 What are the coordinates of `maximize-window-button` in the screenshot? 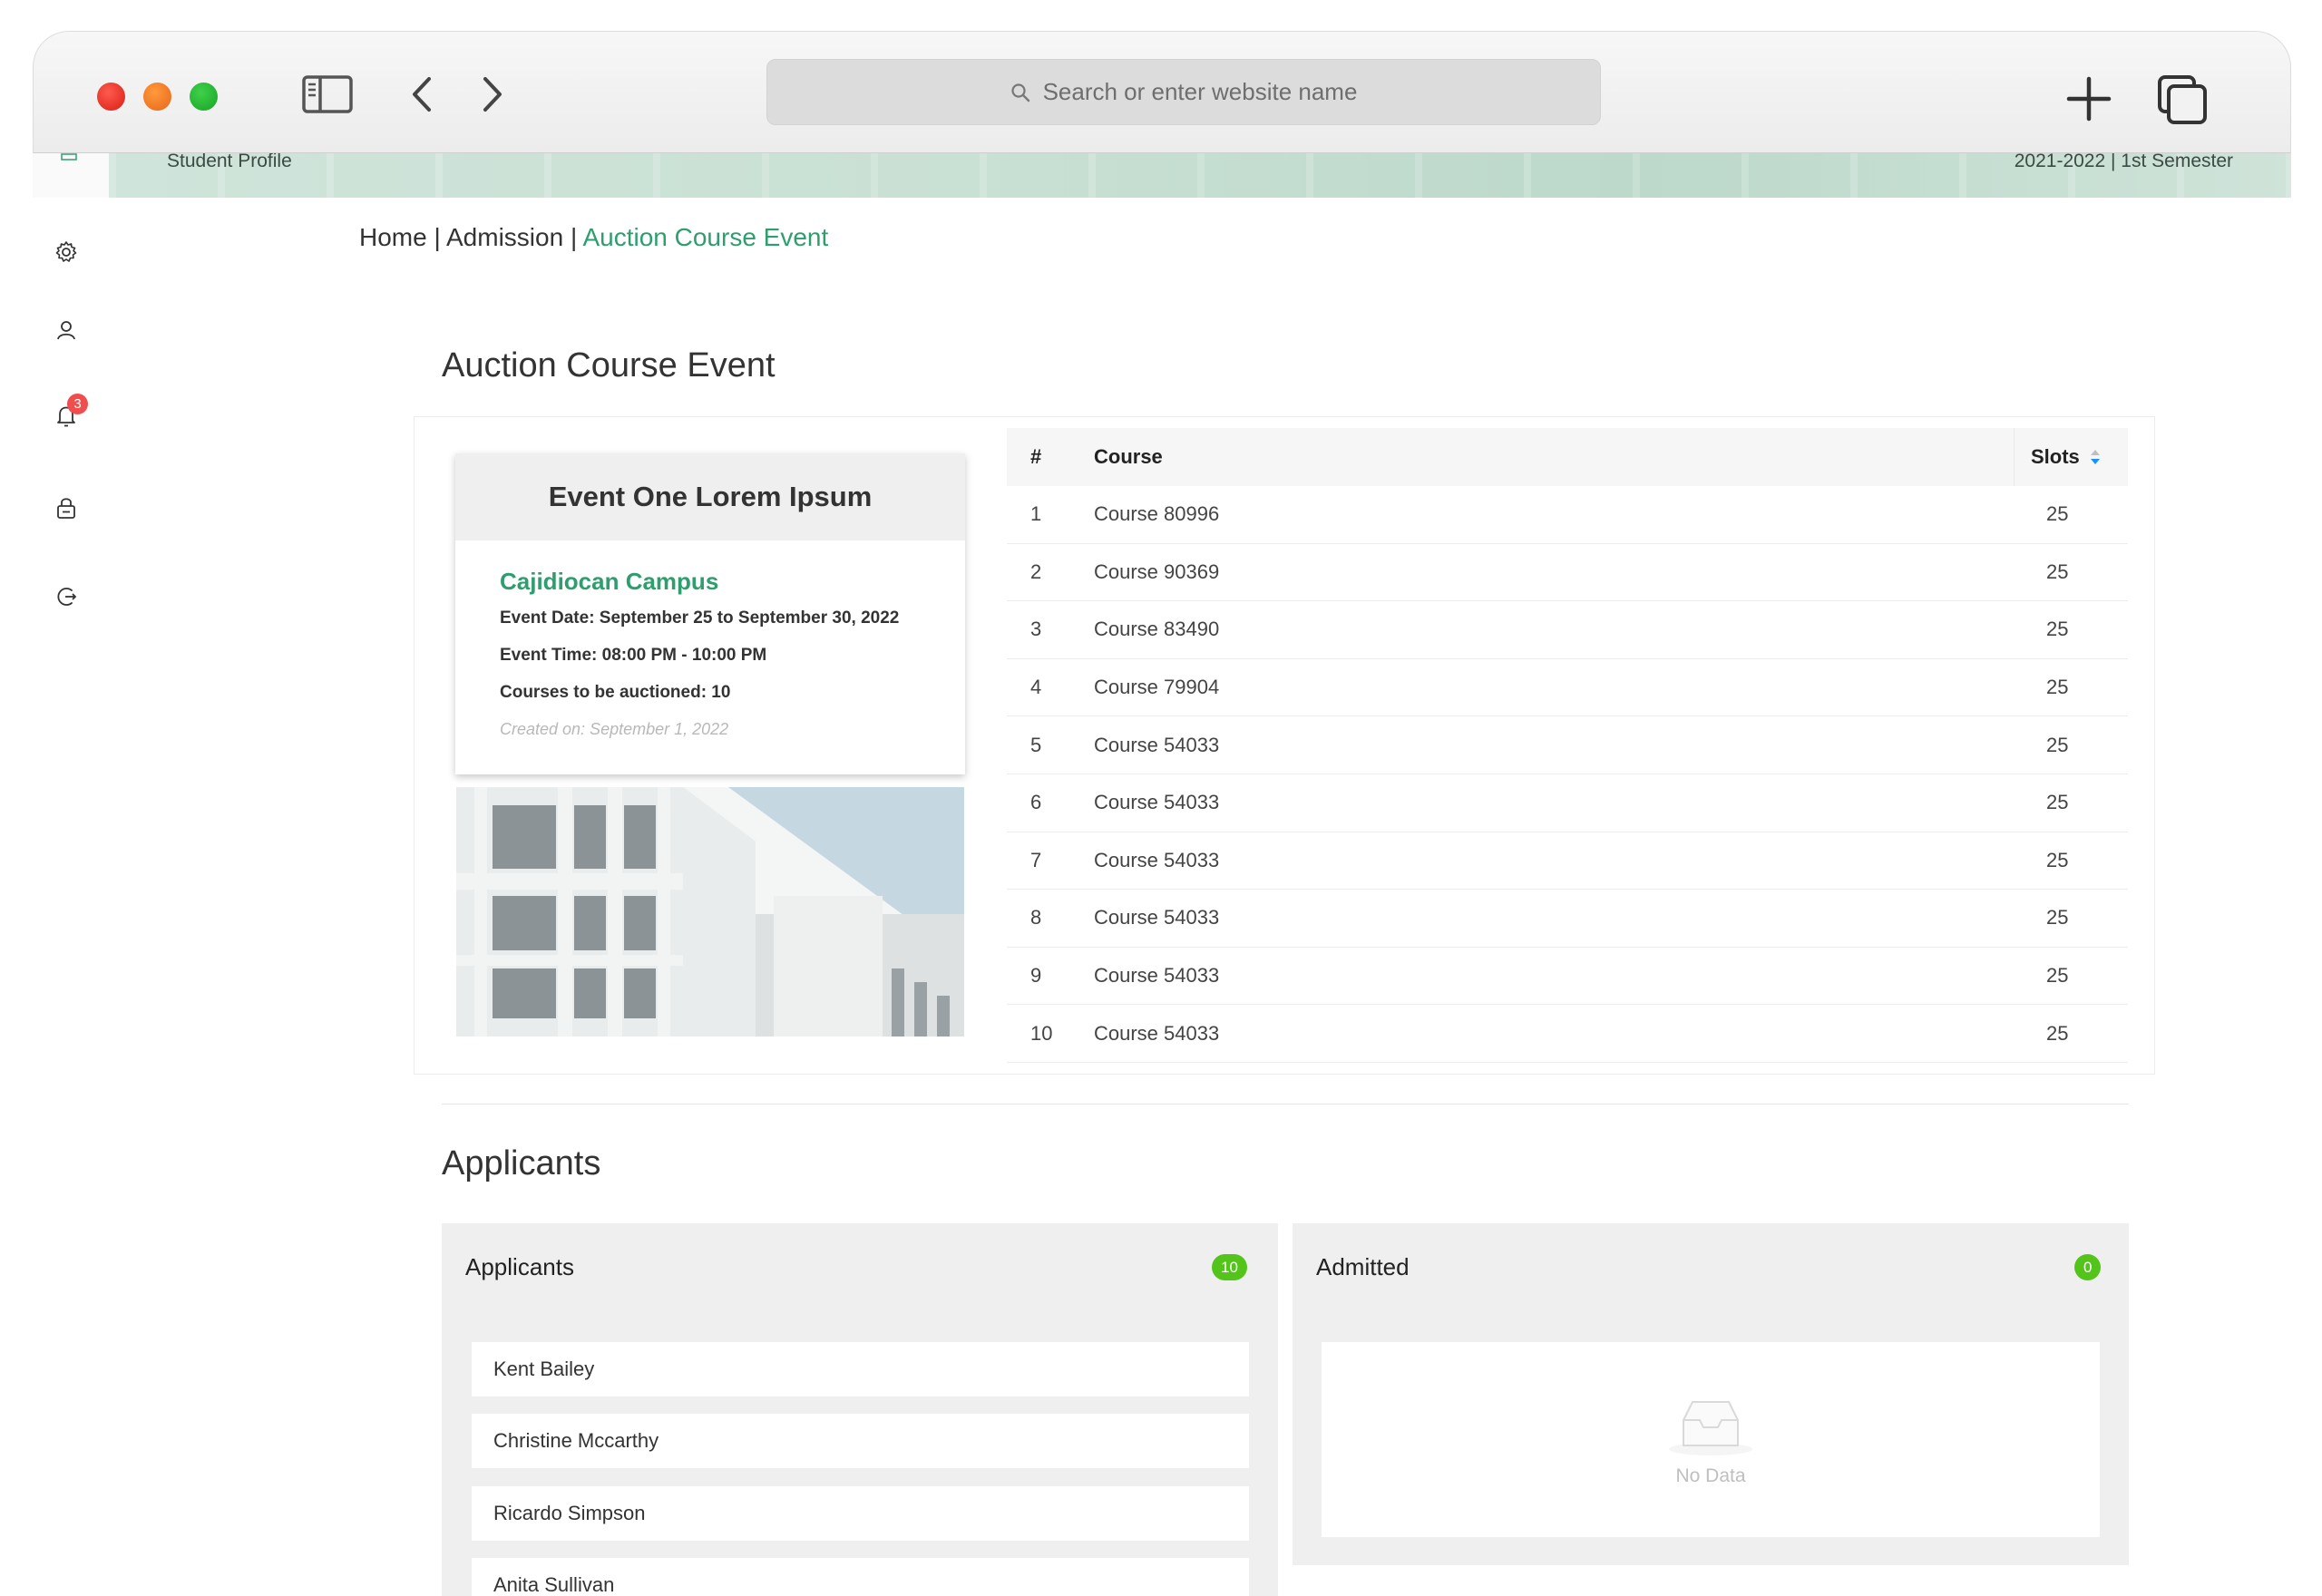 It's located at (204, 97).